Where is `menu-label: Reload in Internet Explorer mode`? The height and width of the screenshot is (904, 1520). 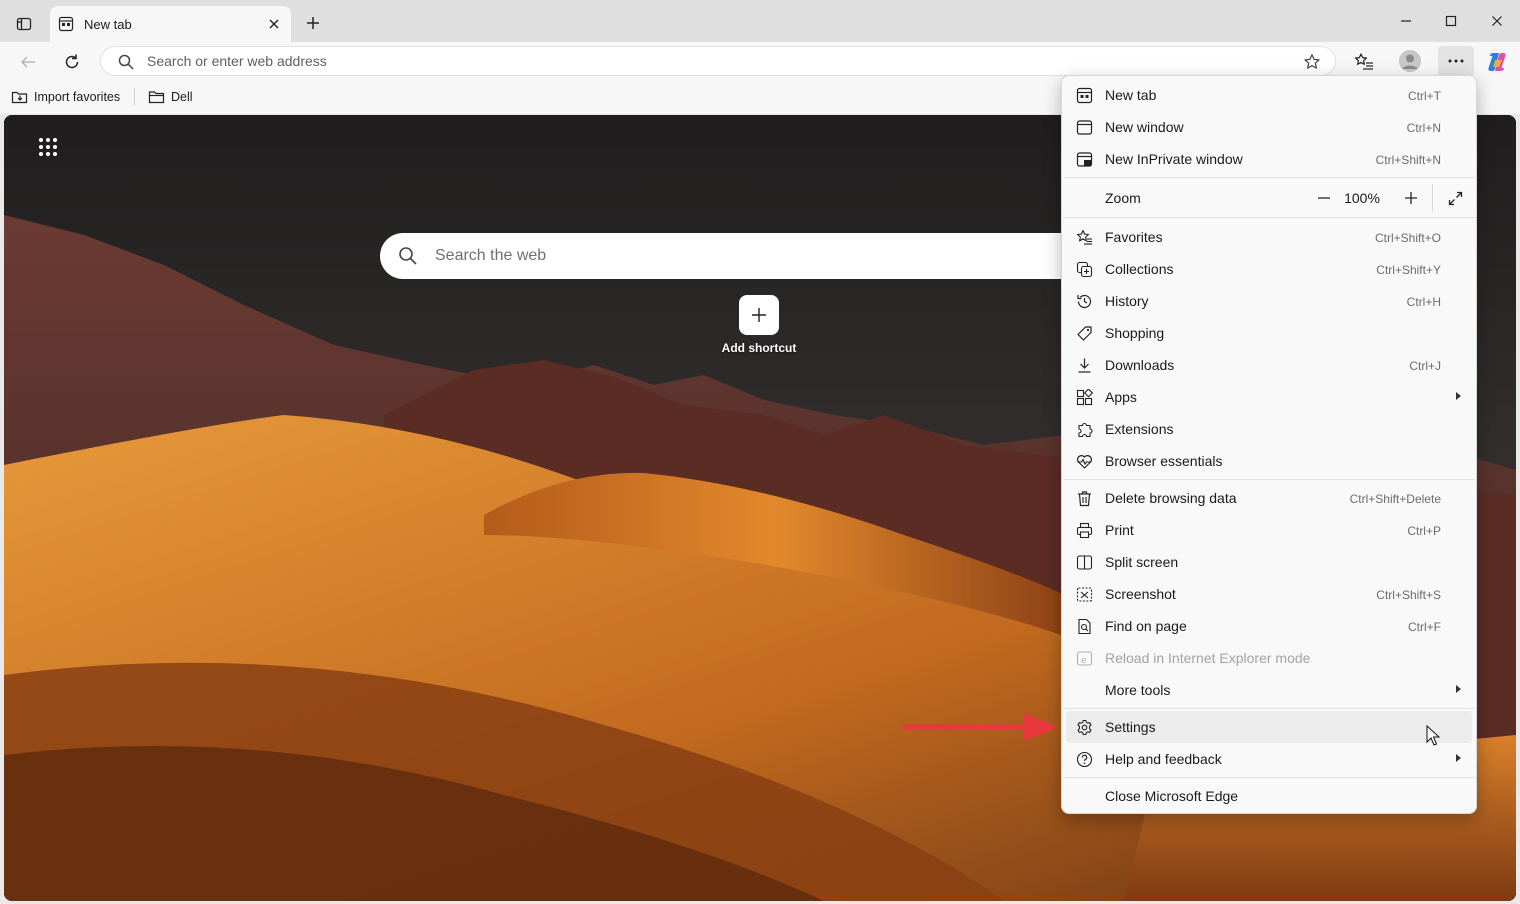
menu-label: Reload in Internet Explorer mode is located at coordinates (1208, 658).